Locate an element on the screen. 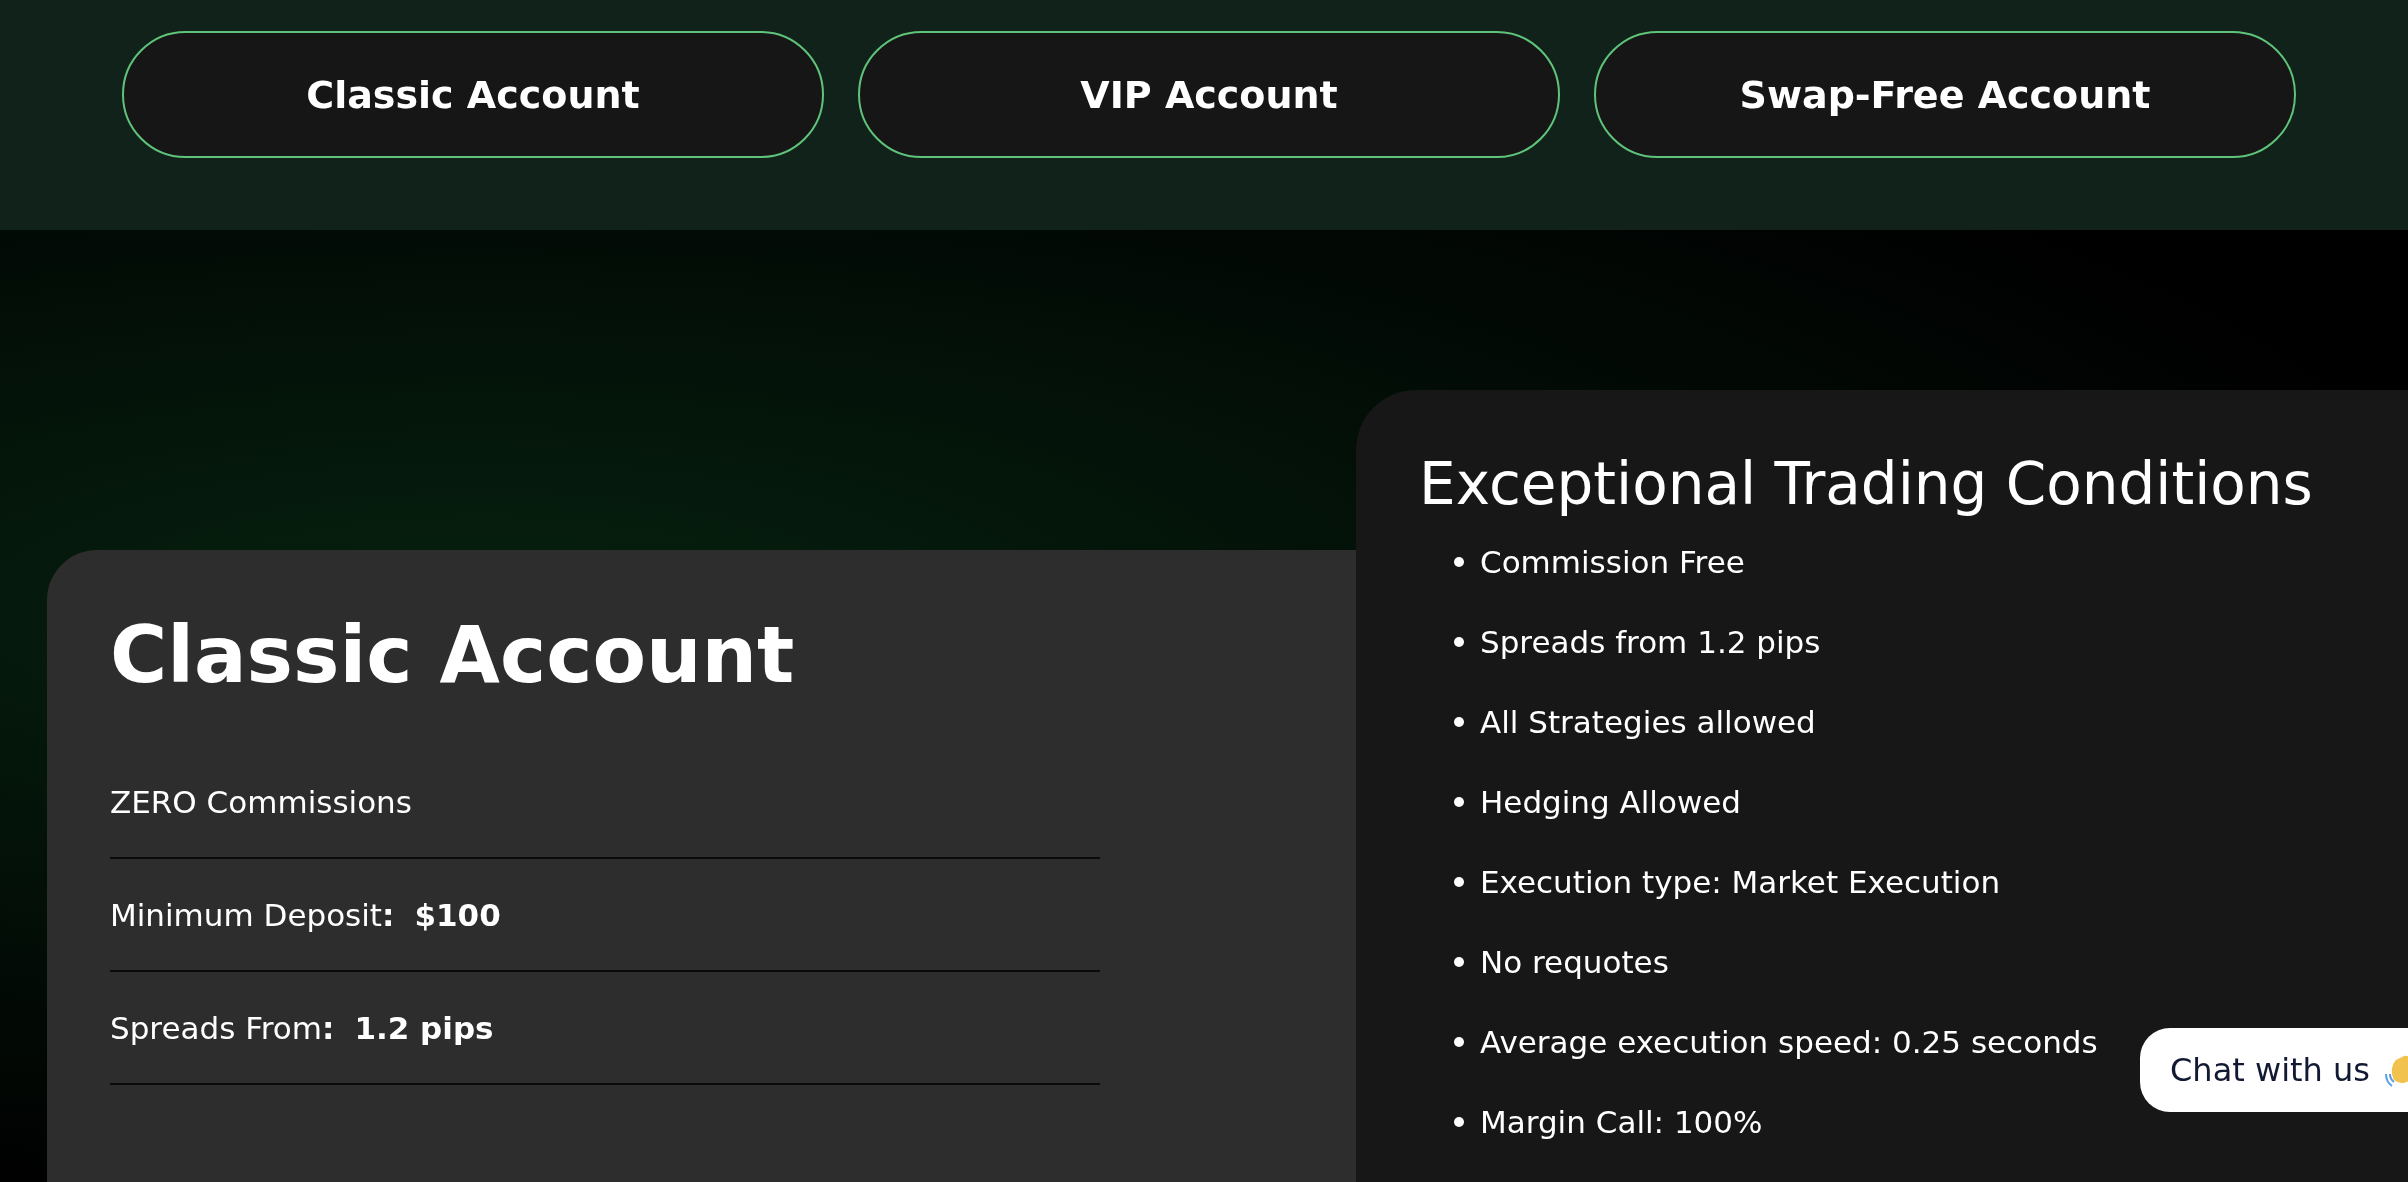 The image size is (2408, 1182). condition-text: Commission Free is located at coordinates (1612, 562).